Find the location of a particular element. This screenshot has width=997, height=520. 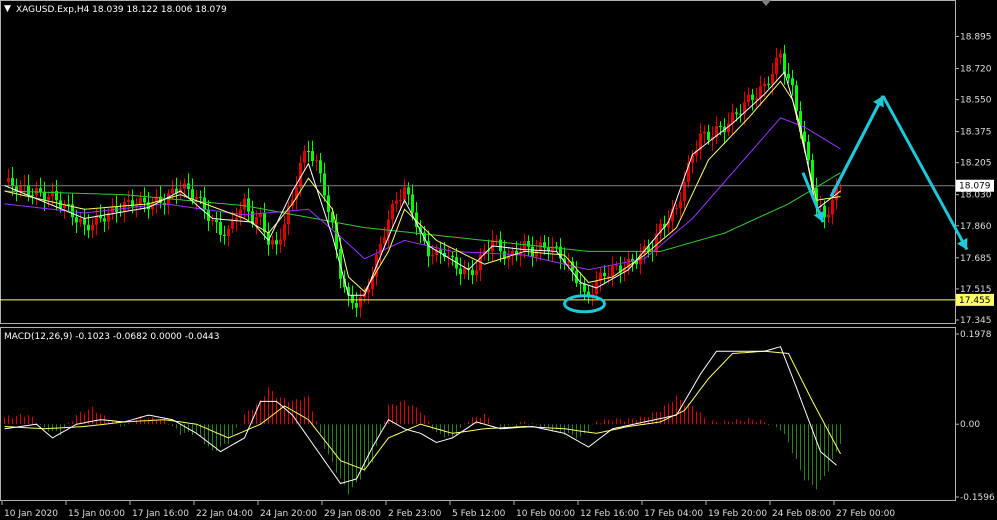

time-tick-label: 17 Feb 04:00 is located at coordinates (673, 514).